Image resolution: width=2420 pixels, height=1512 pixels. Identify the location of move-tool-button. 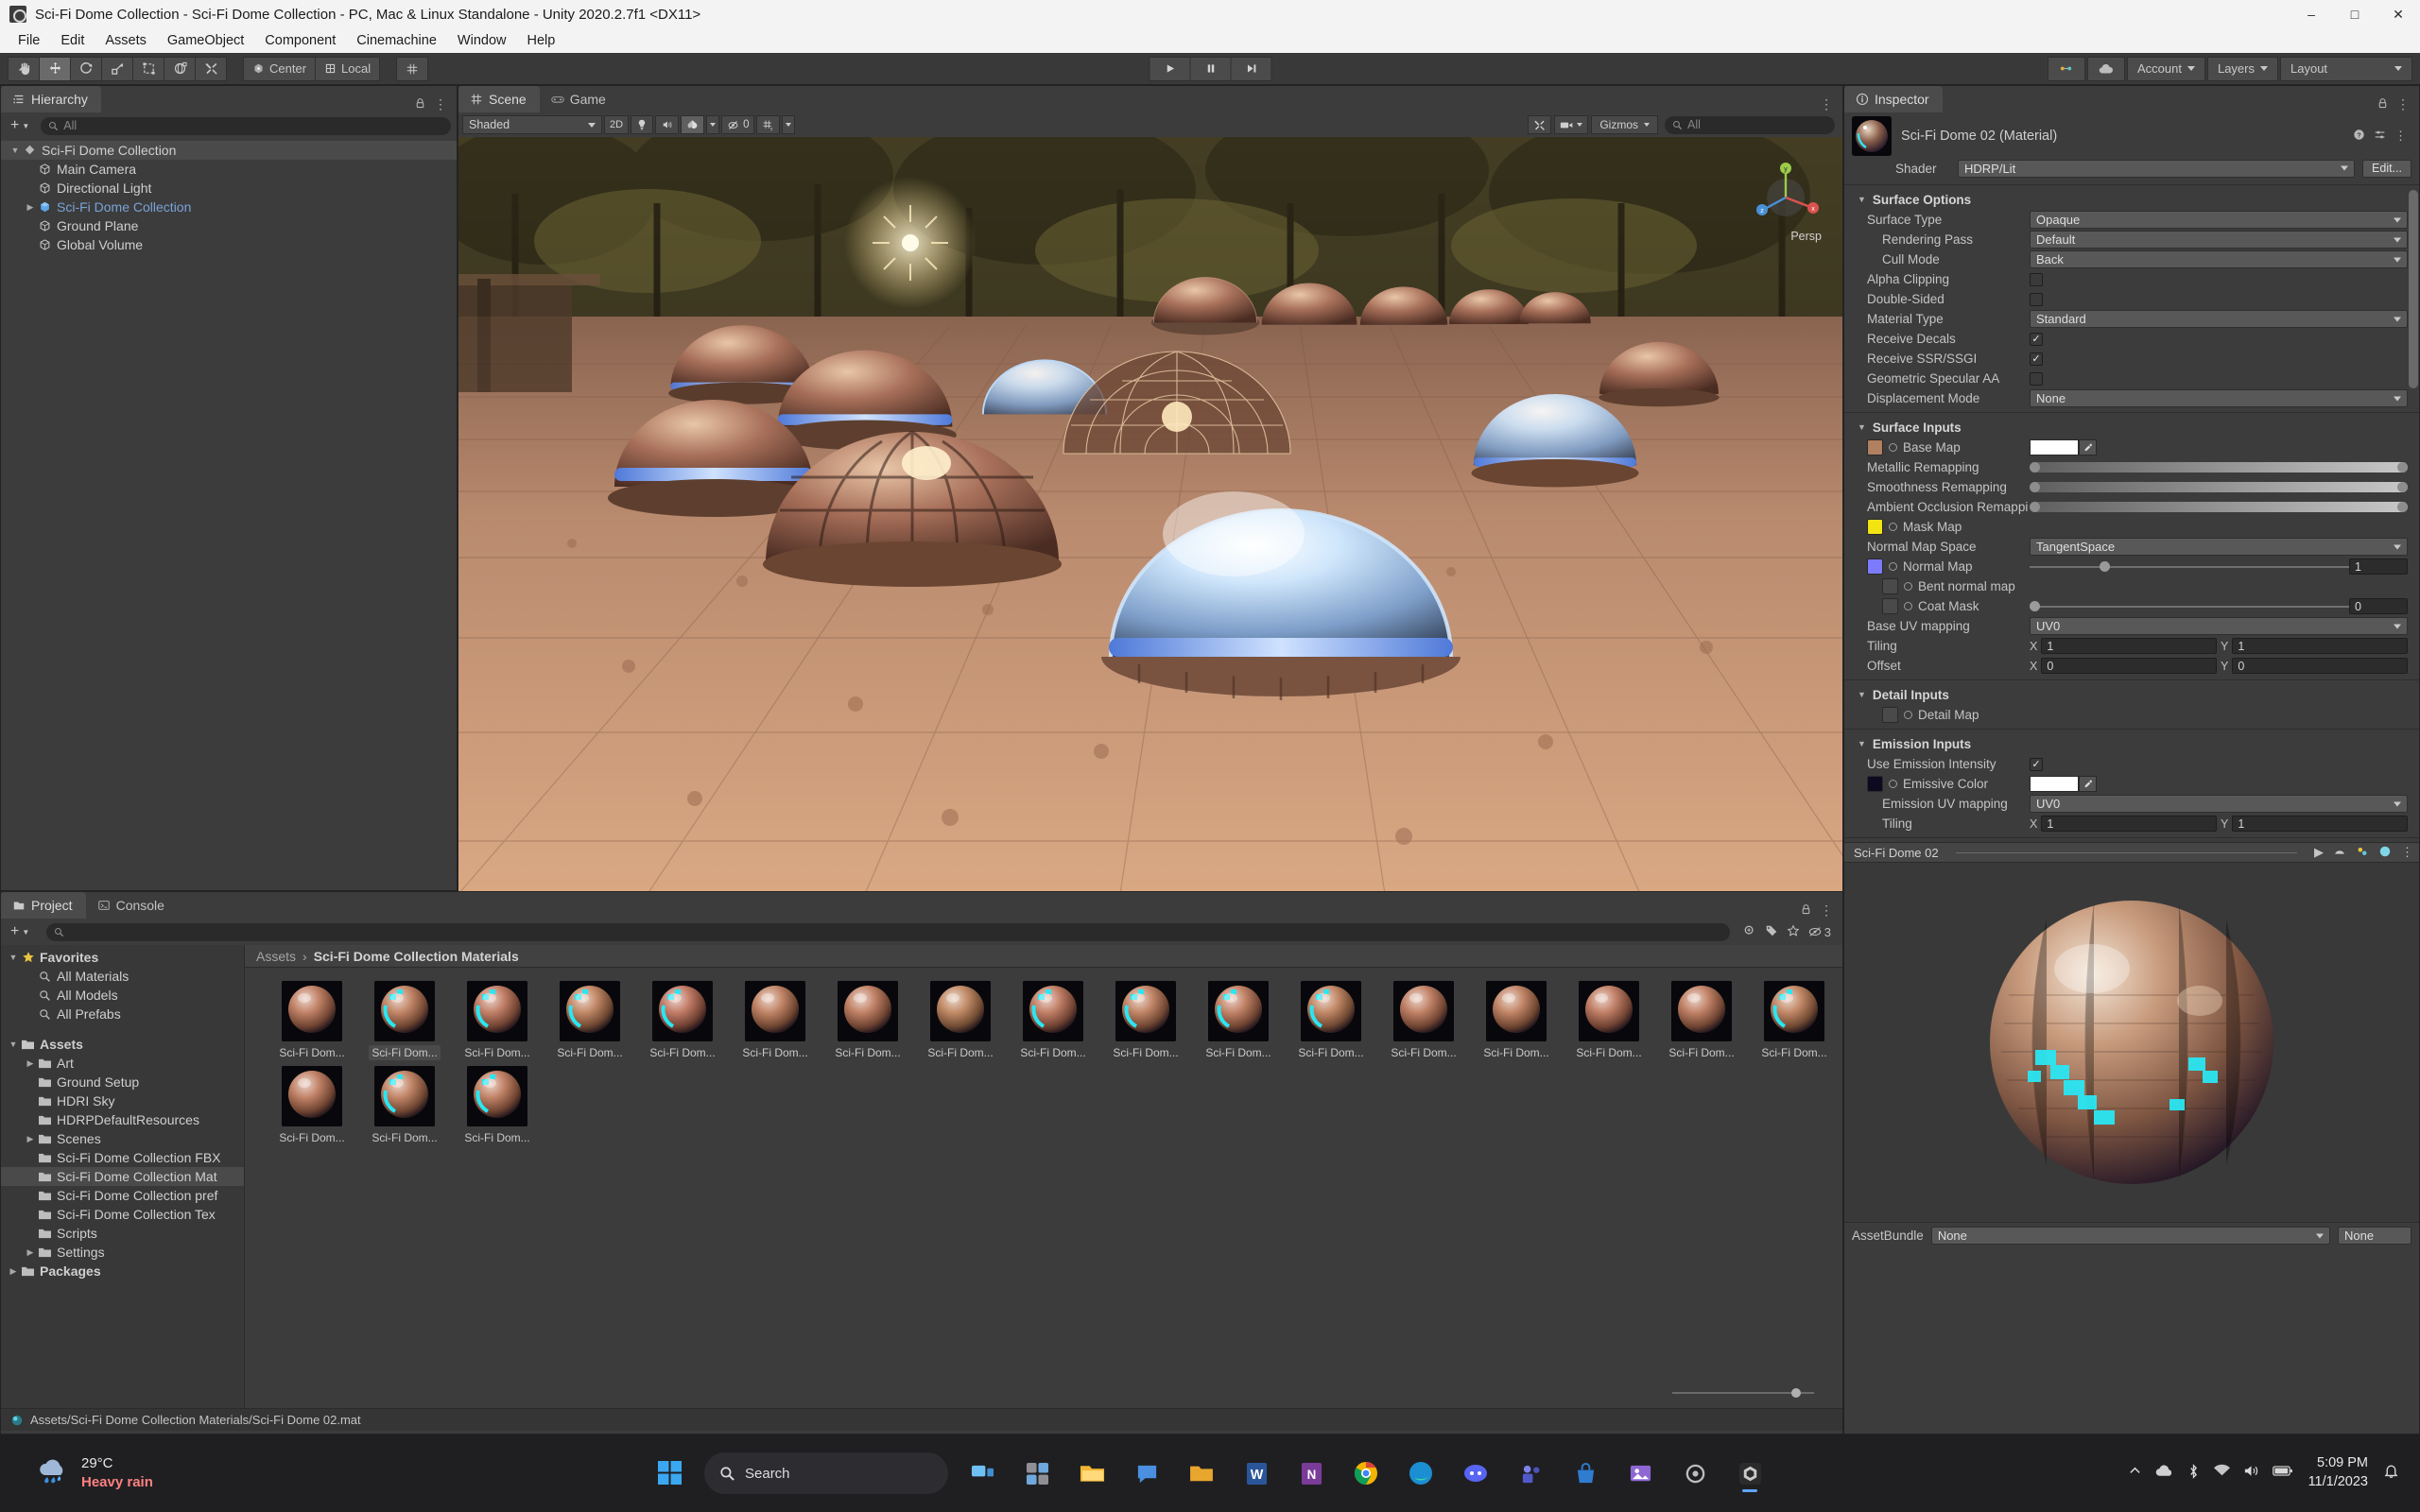
(55, 68).